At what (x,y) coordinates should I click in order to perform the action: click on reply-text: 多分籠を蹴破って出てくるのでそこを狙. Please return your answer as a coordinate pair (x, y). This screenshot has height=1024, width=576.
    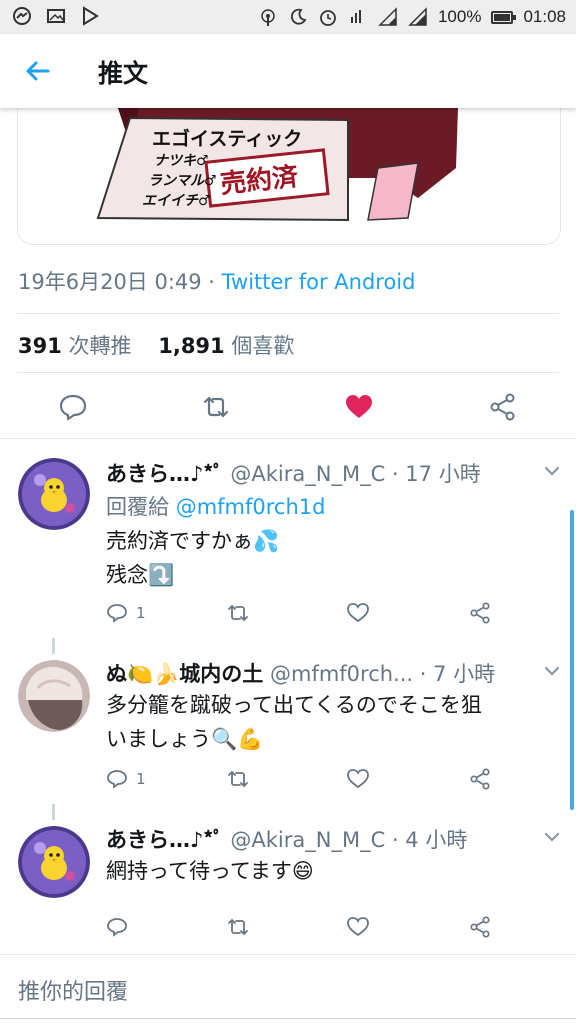
    Looking at the image, I should click on (294, 705).